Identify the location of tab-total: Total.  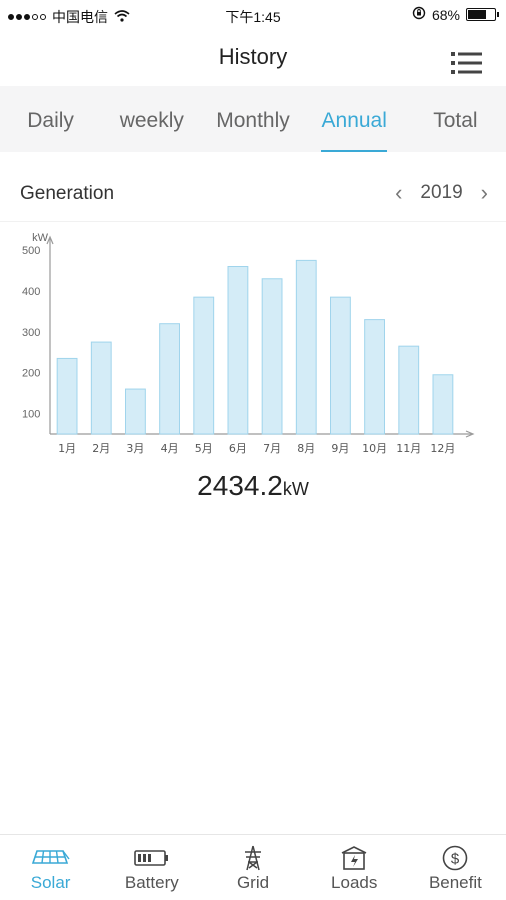
(455, 119).